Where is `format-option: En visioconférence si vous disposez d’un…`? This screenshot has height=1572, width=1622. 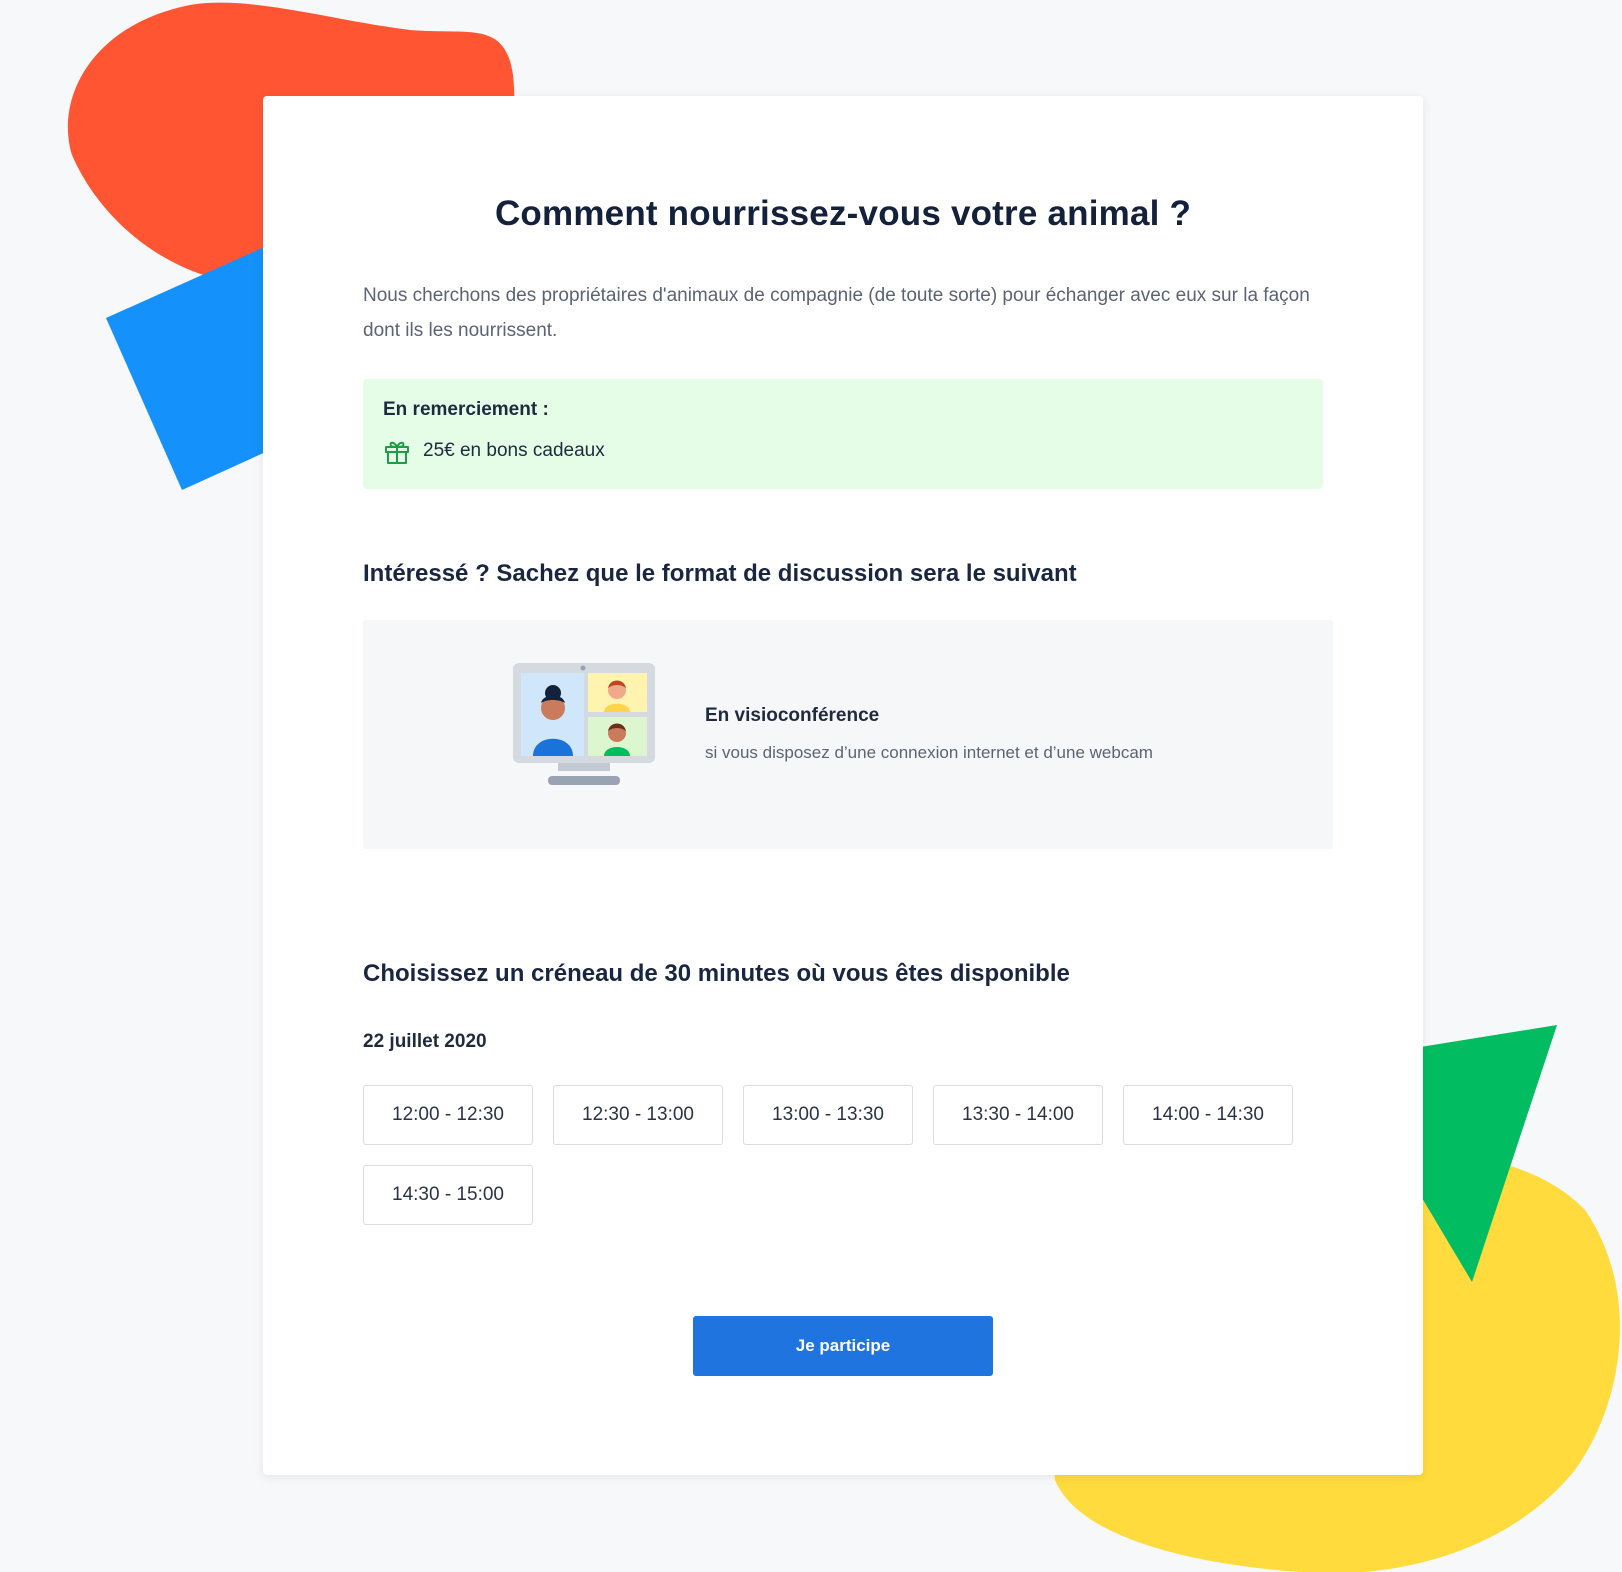
format-option: En visioconférence si vous disposez d’un… is located at coordinates (848, 734).